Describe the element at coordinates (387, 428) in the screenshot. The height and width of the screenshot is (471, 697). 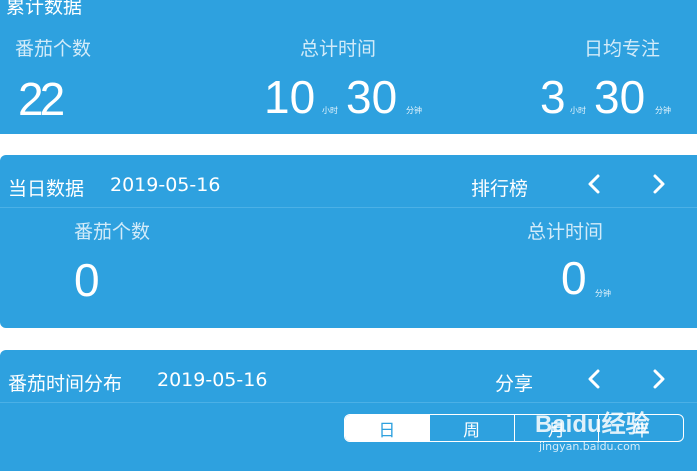
I see `tab-day: 日` at that location.